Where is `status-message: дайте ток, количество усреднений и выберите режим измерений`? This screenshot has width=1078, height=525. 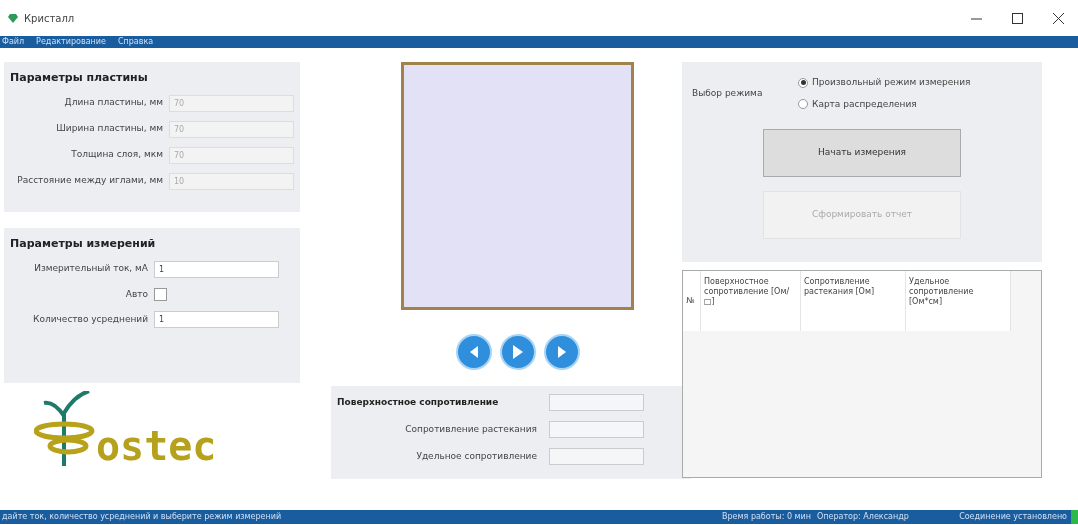 status-message: дайте ток, количество усреднений и выберите режим измерений is located at coordinates (142, 517).